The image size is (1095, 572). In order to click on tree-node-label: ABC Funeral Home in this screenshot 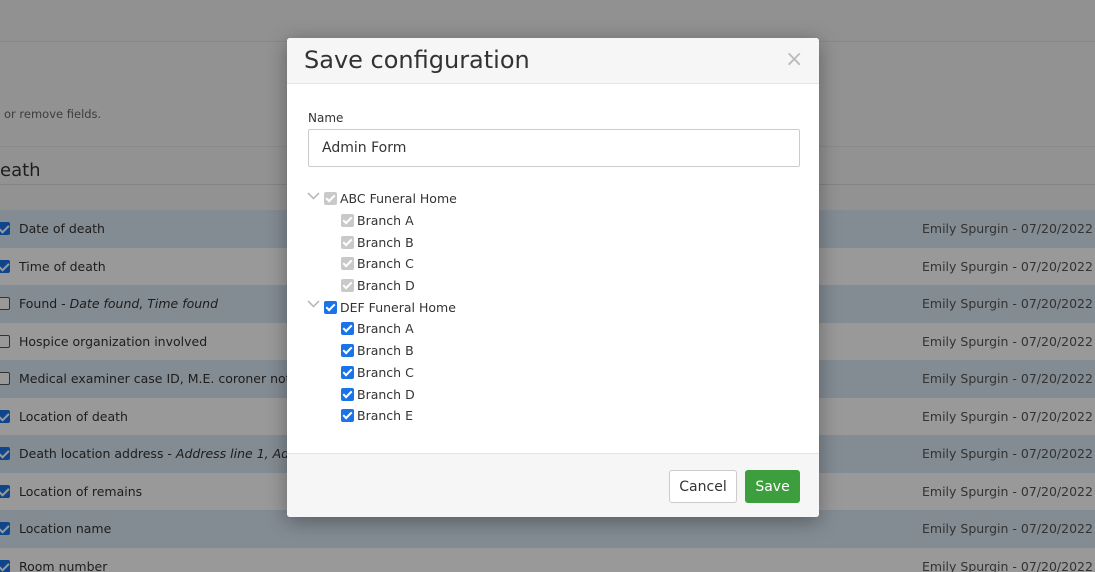, I will do `click(398, 199)`.